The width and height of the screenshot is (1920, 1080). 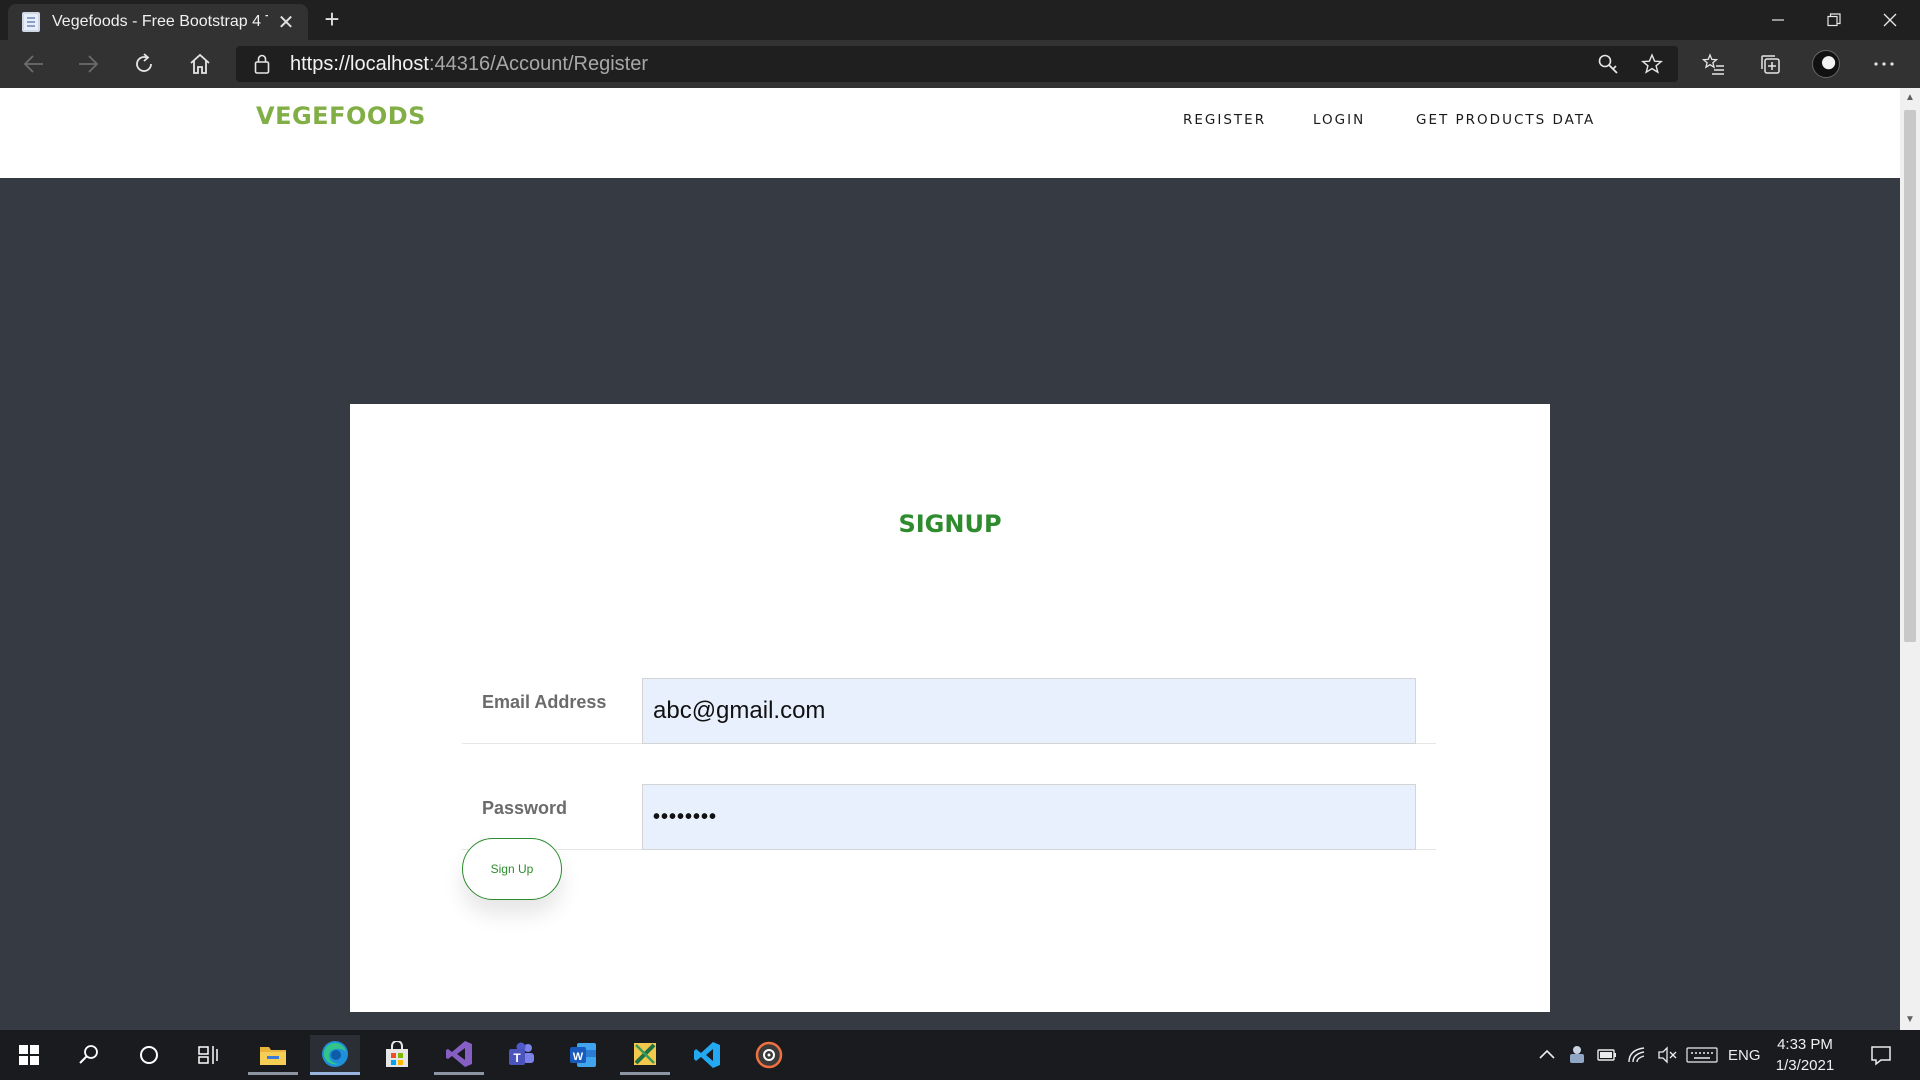 I want to click on zoom-button, so click(x=1608, y=64).